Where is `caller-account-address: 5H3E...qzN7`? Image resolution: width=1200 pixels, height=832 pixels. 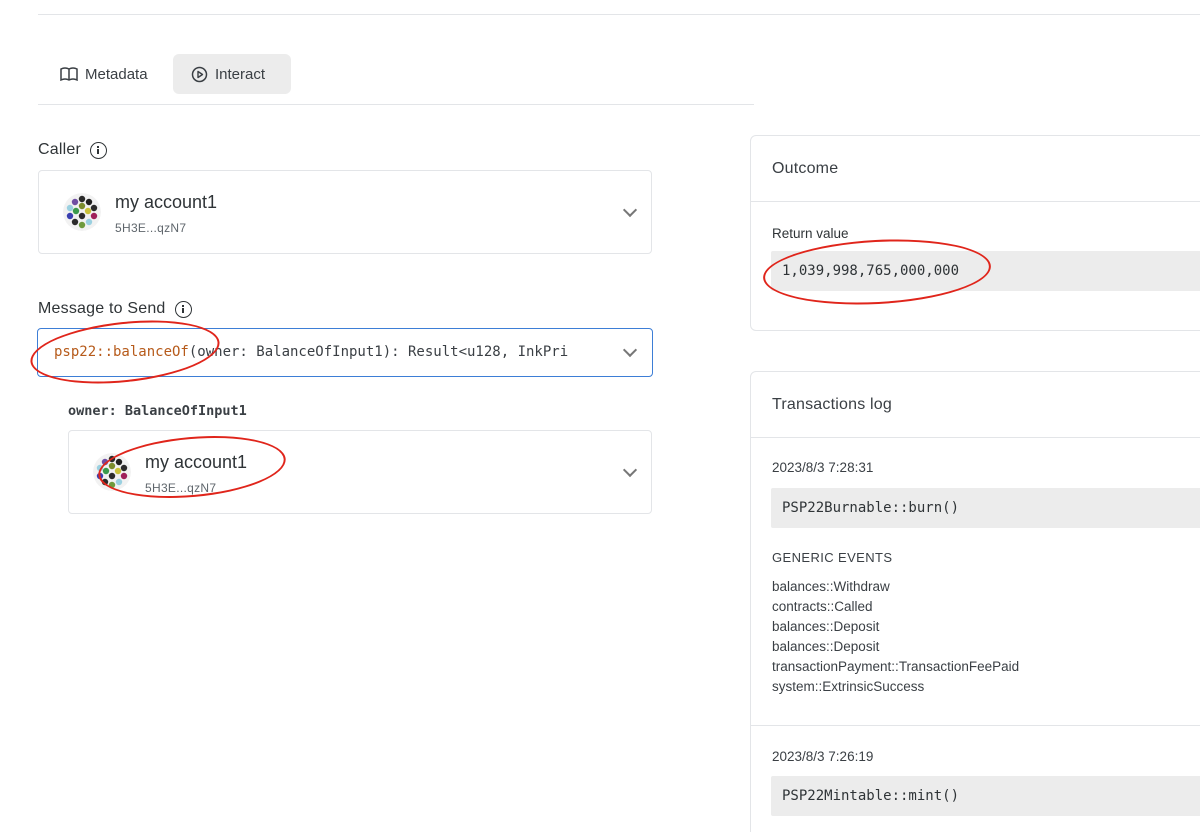
caller-account-address: 5H3E...qzN7 is located at coordinates (151, 228).